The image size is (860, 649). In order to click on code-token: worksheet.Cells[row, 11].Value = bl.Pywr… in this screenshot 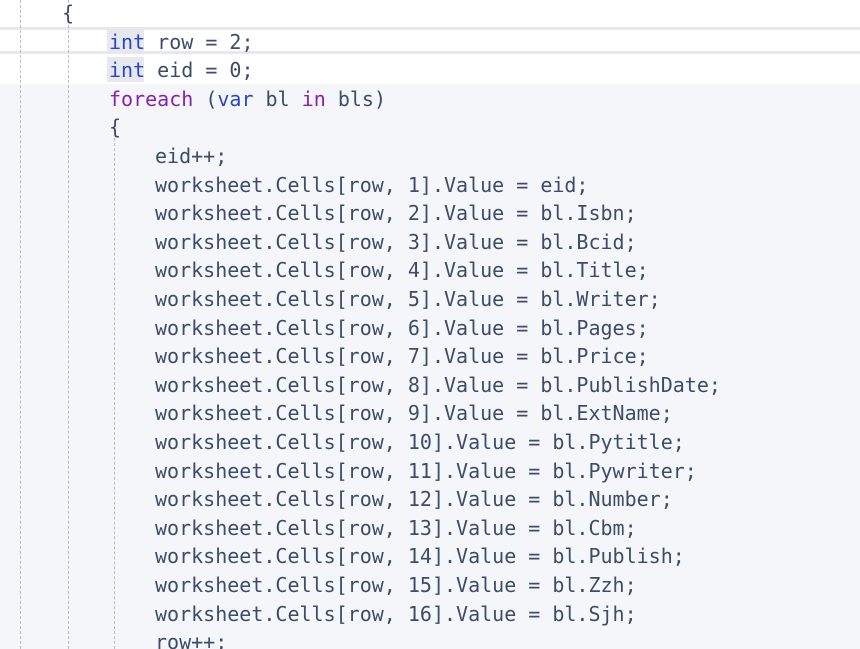, I will do `click(426, 470)`.